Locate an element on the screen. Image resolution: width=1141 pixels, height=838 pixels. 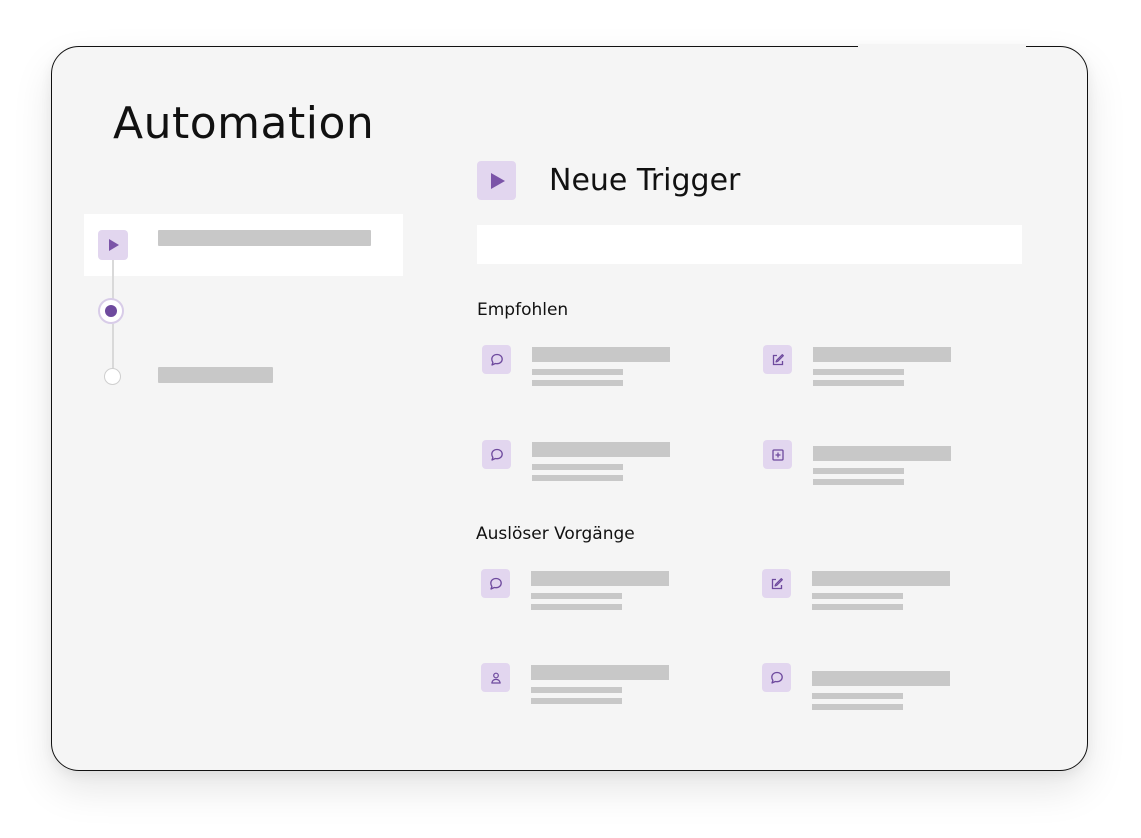
app-title: Automation is located at coordinates (244, 123).